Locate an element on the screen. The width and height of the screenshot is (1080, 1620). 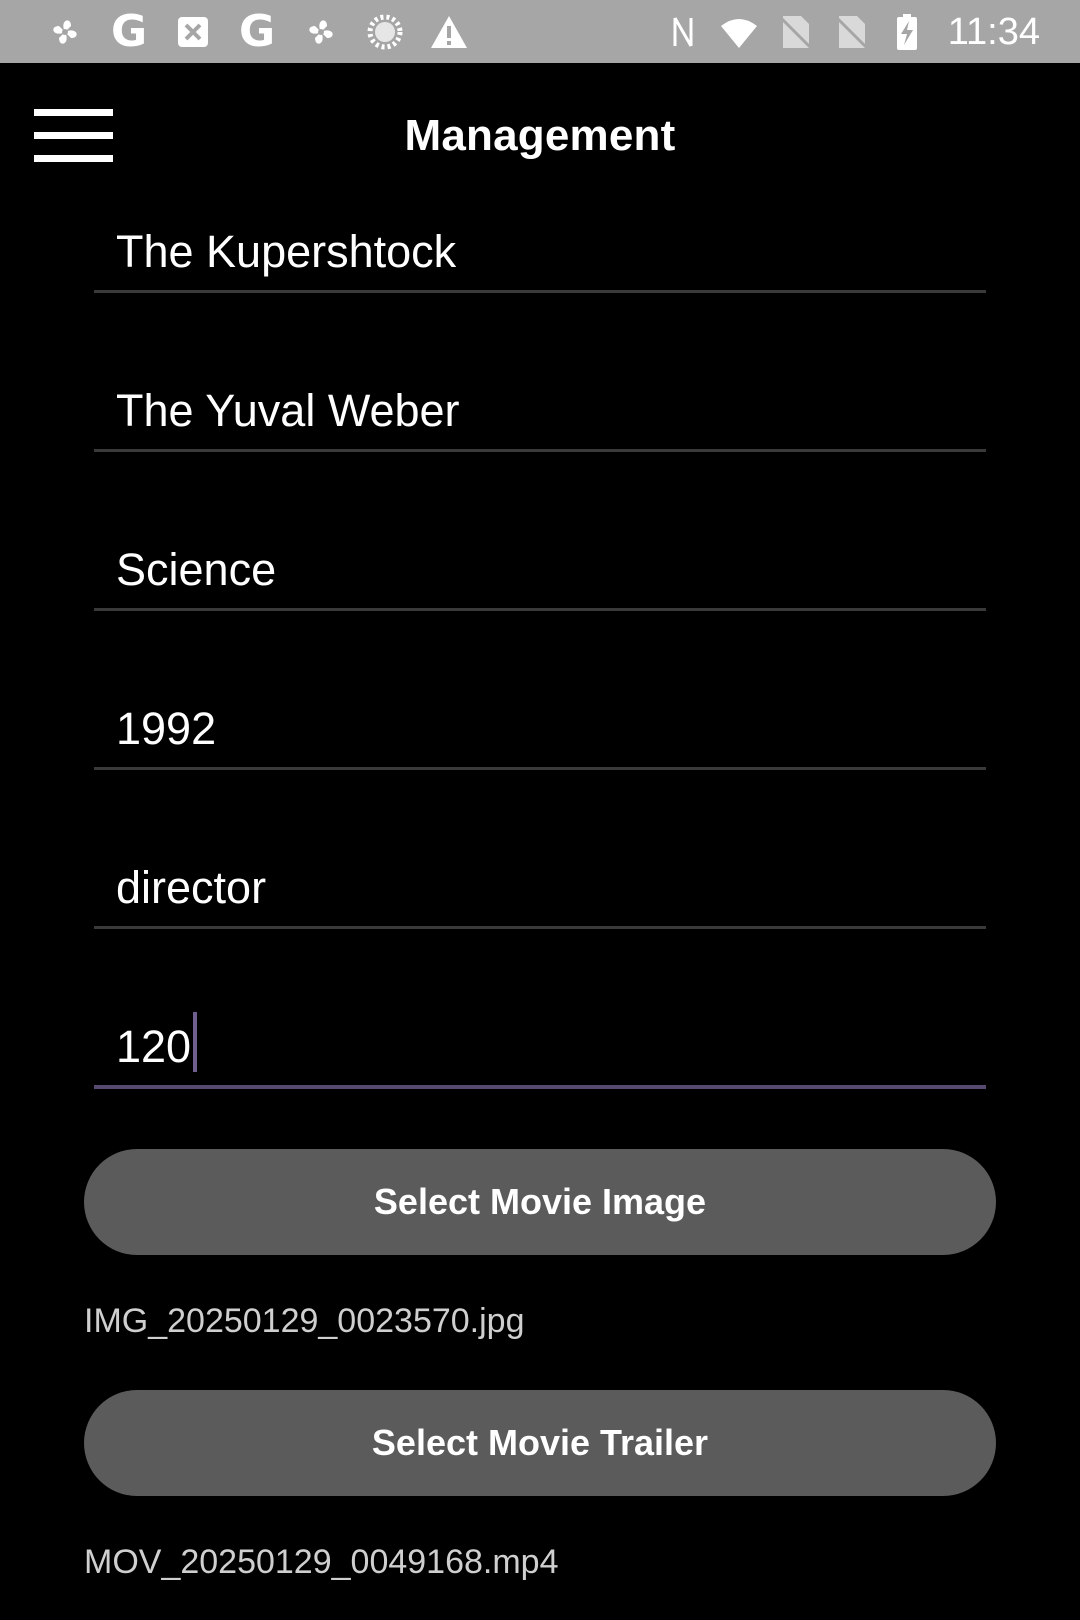
app-bar: Management is located at coordinates (540, 138).